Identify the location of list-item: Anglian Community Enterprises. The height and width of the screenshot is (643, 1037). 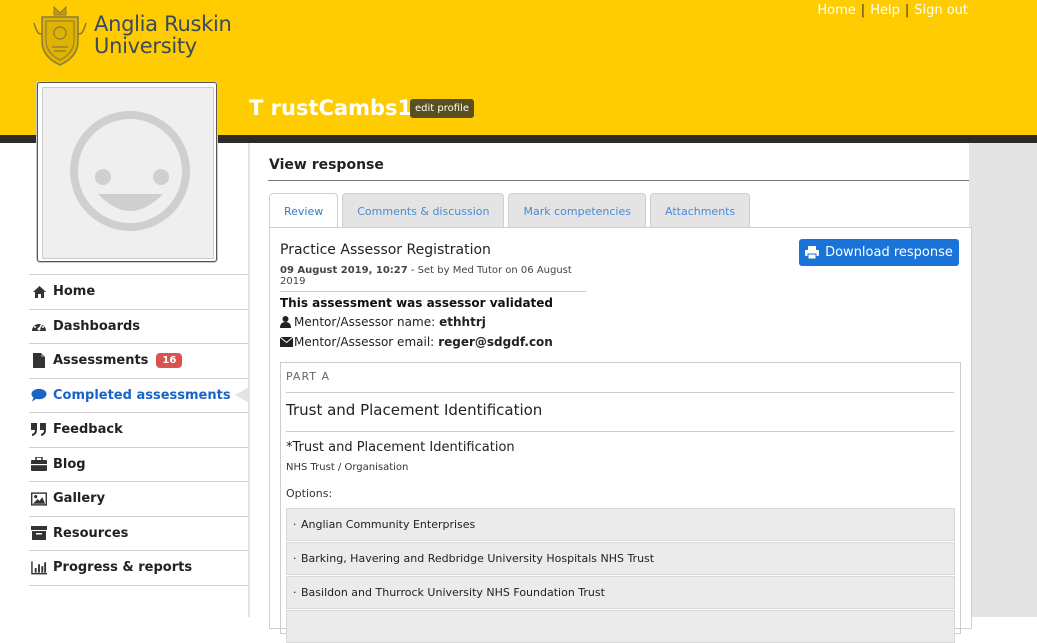
(620, 524).